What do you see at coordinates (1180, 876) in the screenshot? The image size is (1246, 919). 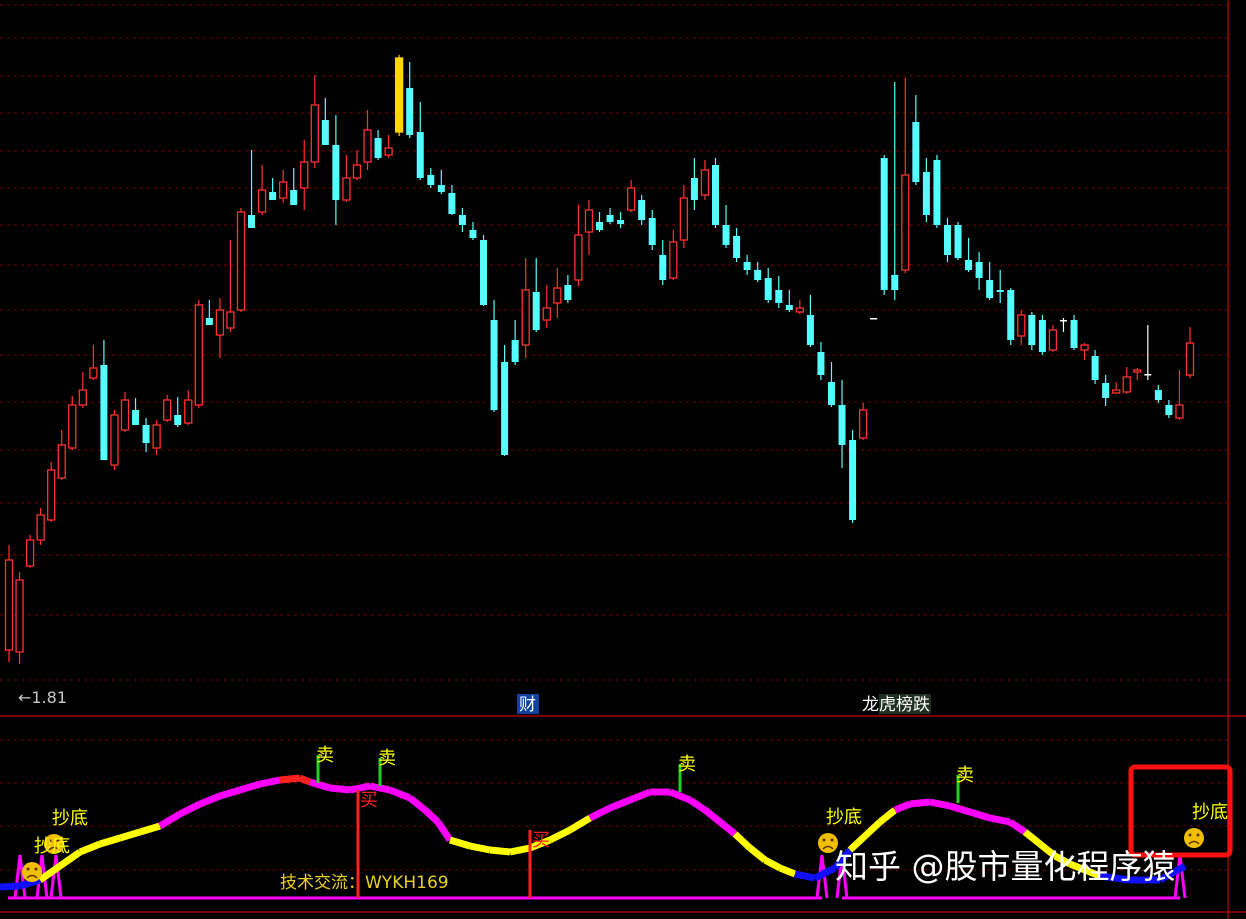 I see `spike` at bounding box center [1180, 876].